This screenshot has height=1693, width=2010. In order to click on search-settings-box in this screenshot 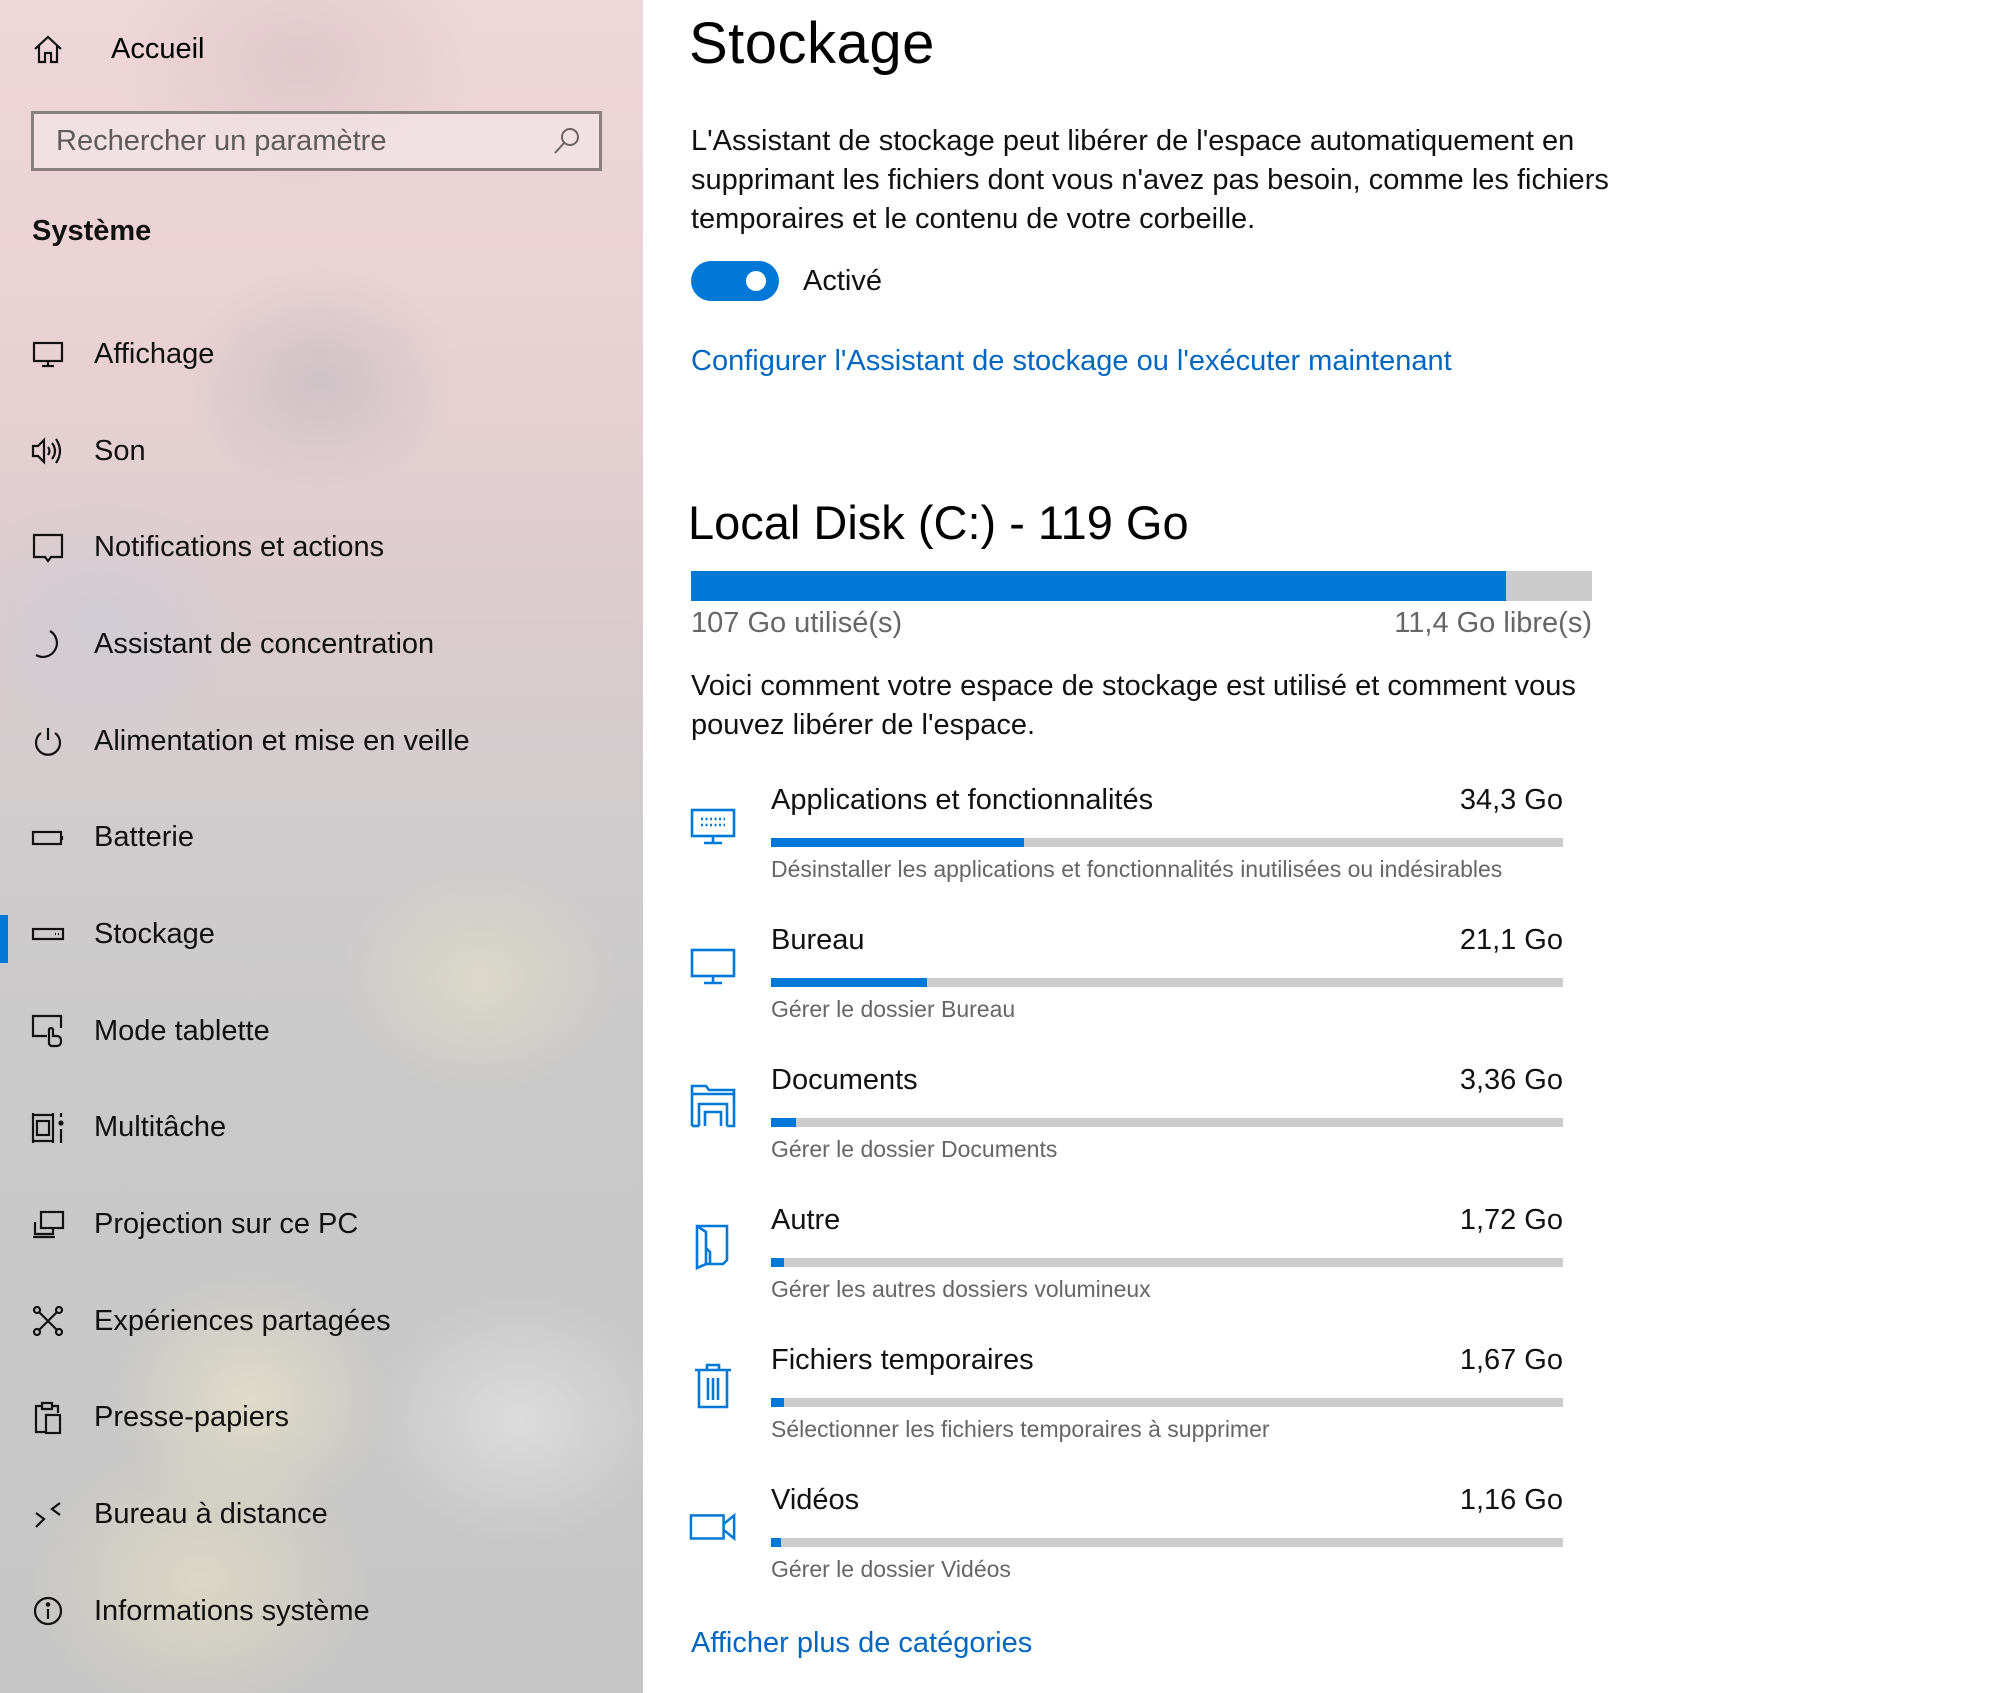, I will do `click(316, 141)`.